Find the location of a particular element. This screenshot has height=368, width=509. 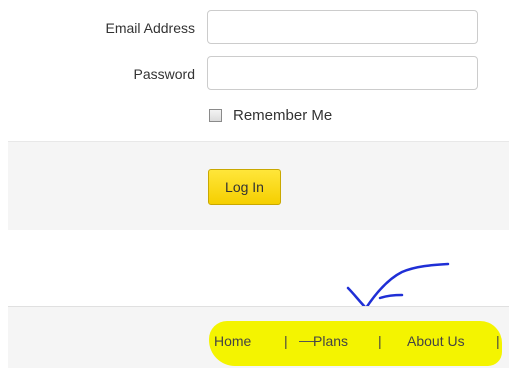

remember-me-label: Remember Me is located at coordinates (282, 115).